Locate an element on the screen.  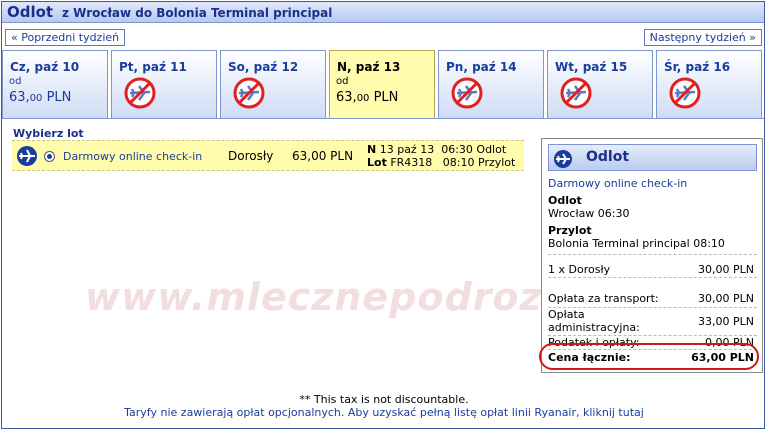
day-label: Śr, paź 16 is located at coordinates (697, 67).